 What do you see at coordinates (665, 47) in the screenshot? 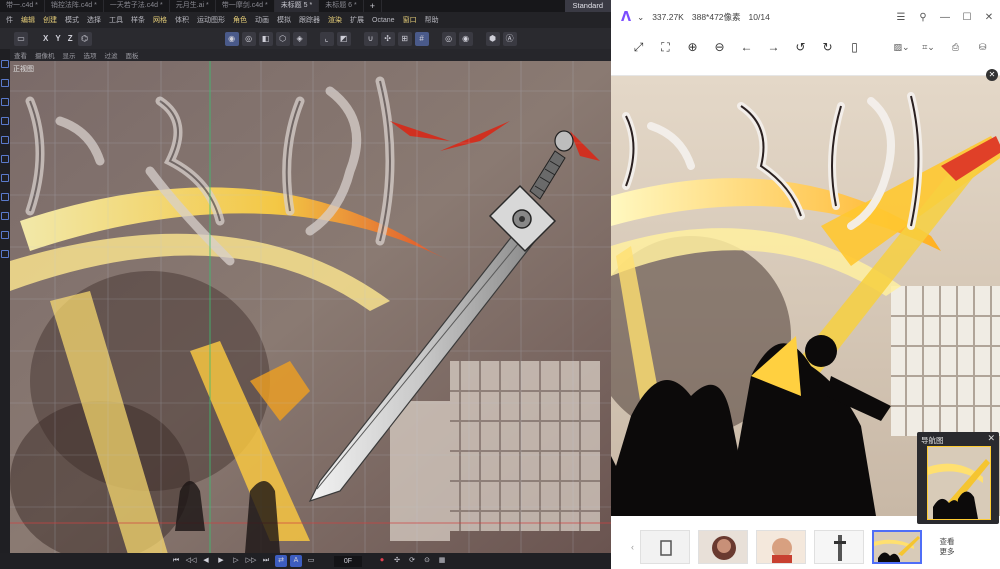
I see `fit-window-icon: ⛶` at bounding box center [665, 47].